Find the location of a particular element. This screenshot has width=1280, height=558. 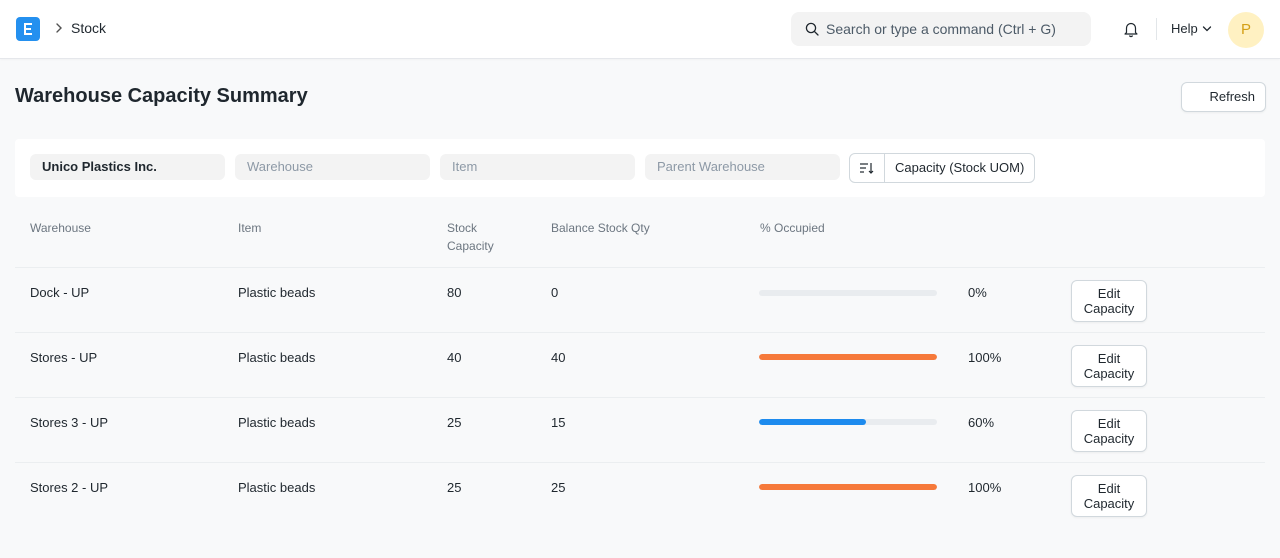

sort-field-button: Capacity (Stock UOM) is located at coordinates (959, 168).